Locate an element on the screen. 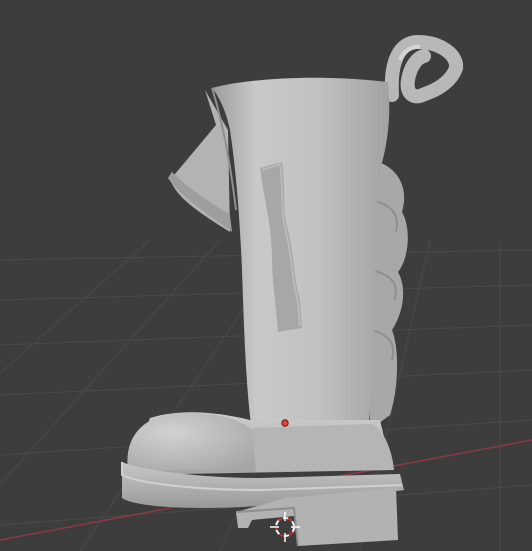  pull-loop is located at coordinates (424, 69).